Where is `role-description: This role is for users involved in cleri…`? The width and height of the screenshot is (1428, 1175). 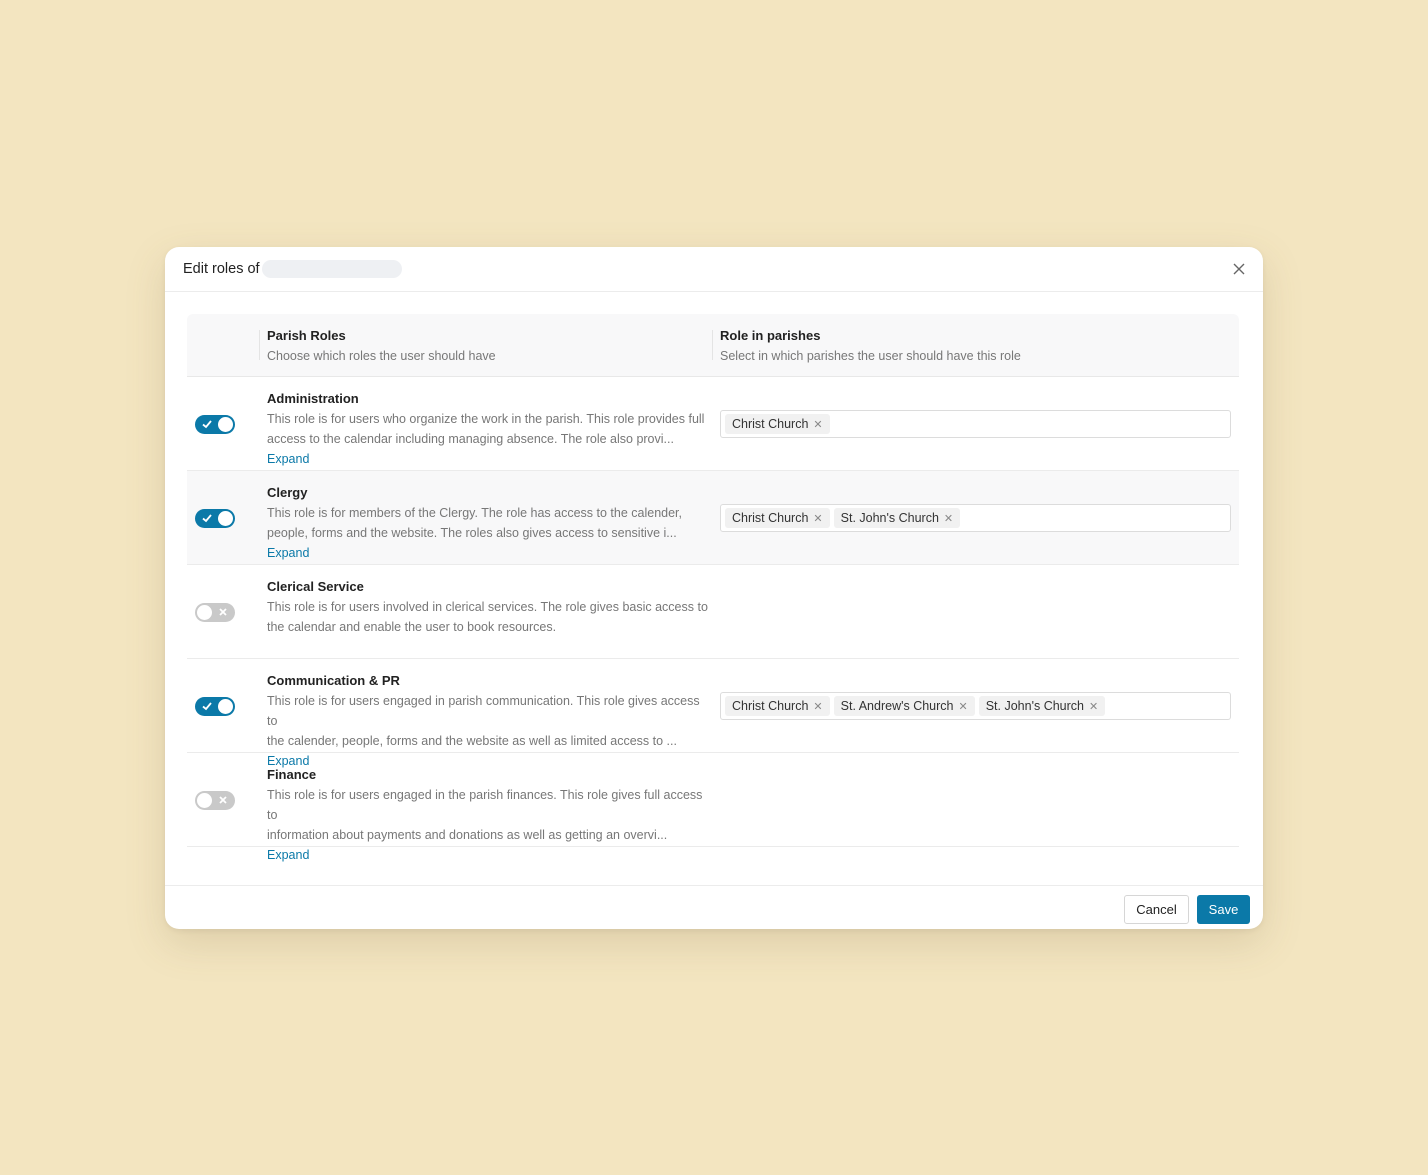 role-description: This role is for users involved in cleri… is located at coordinates (489, 617).